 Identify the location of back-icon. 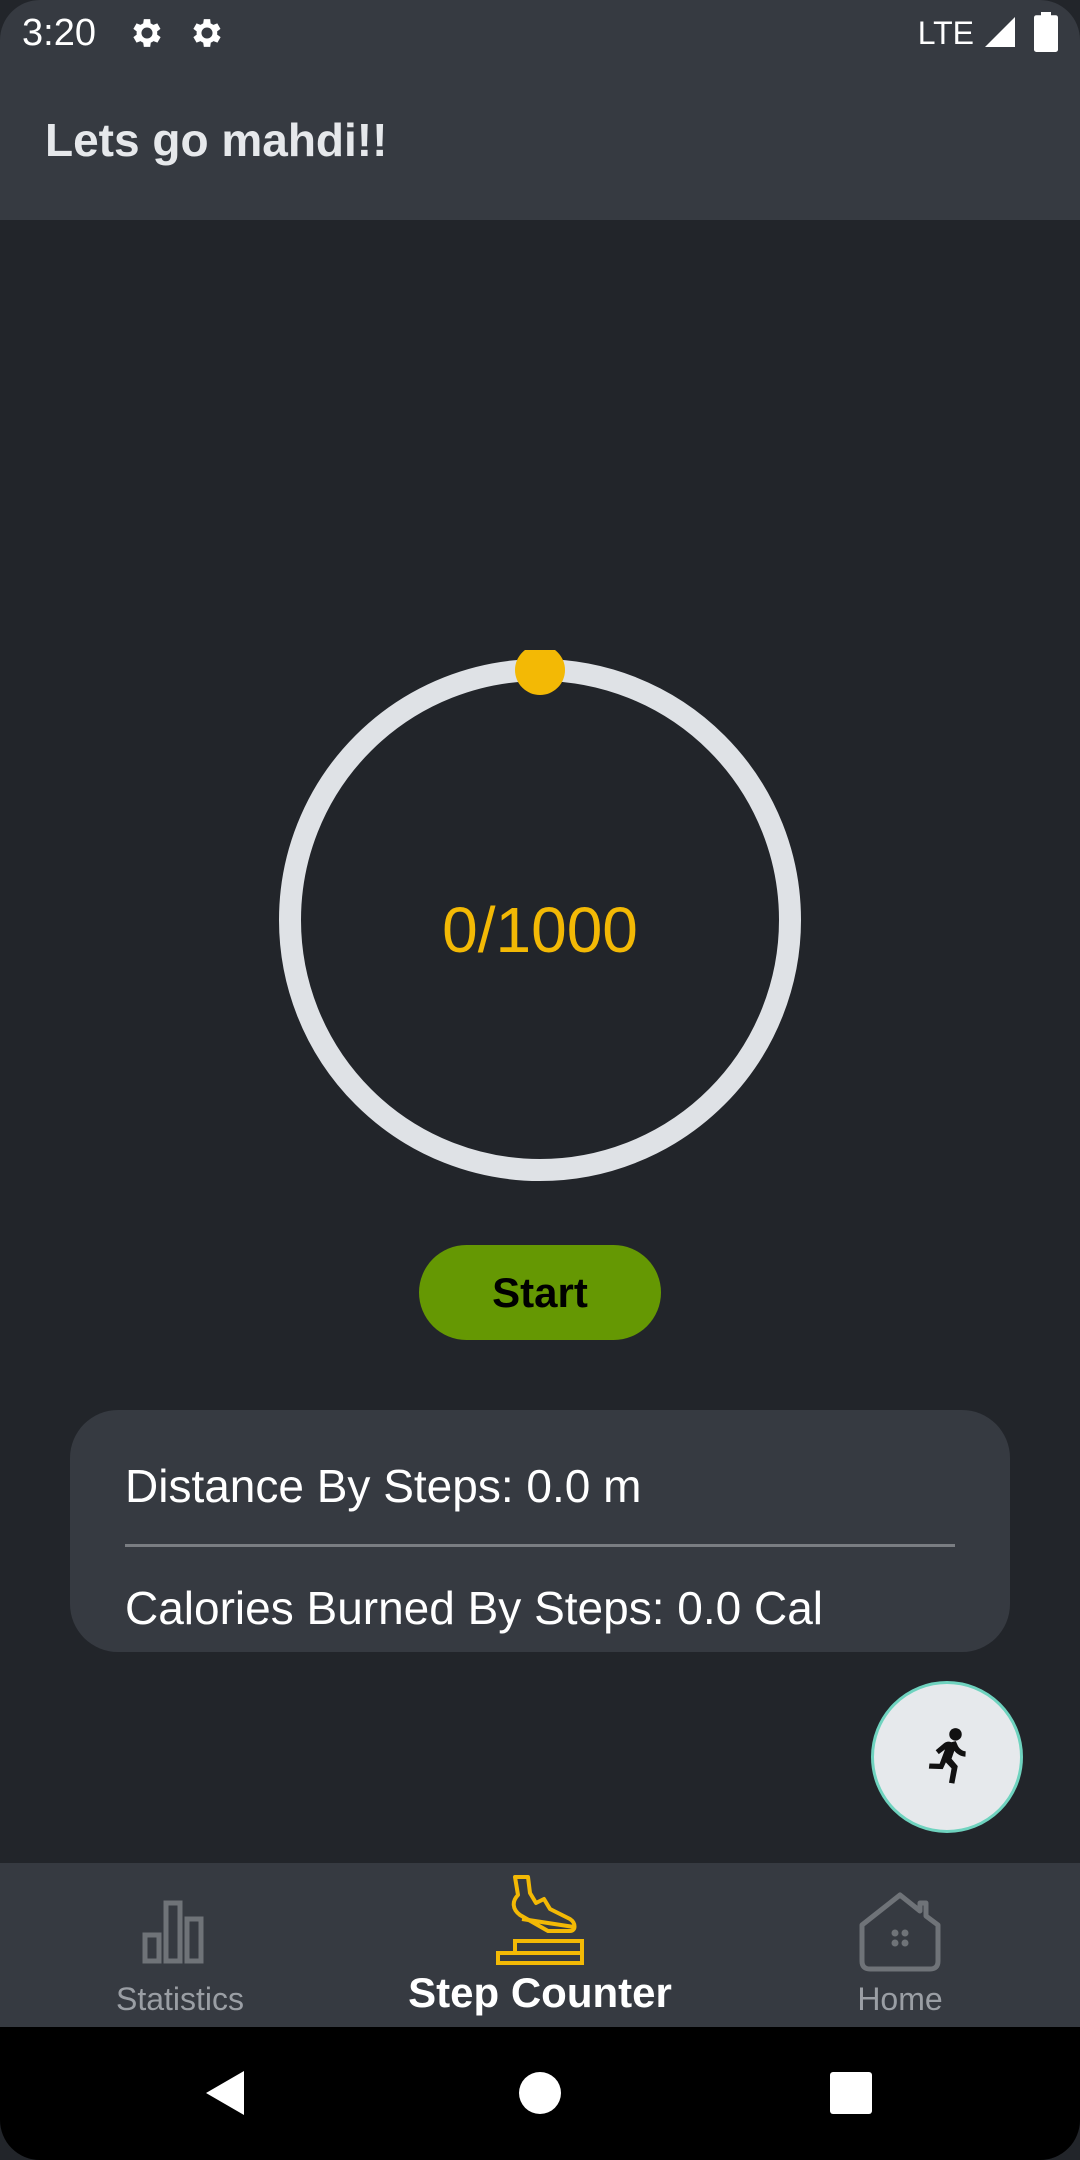
(226, 2093).